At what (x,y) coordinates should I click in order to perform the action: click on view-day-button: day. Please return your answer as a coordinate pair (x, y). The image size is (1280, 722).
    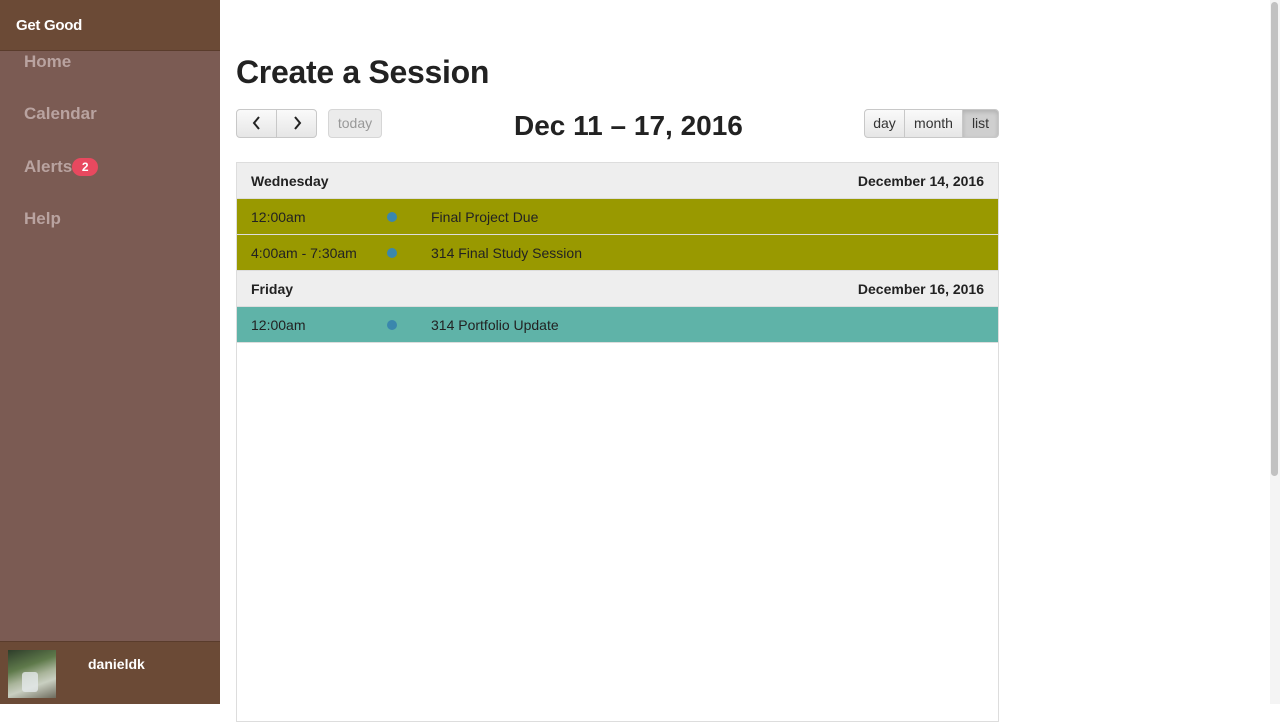
    Looking at the image, I should click on (884, 123).